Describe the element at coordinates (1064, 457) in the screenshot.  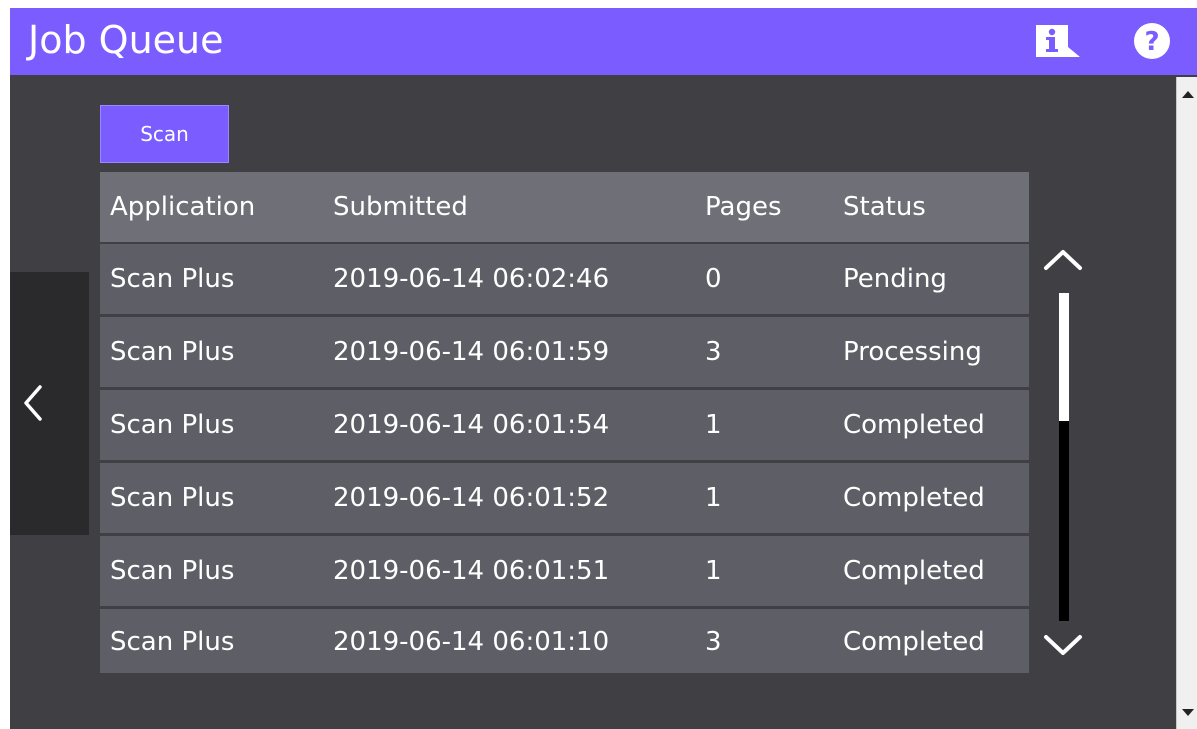
I see `list-scrollbar` at that location.